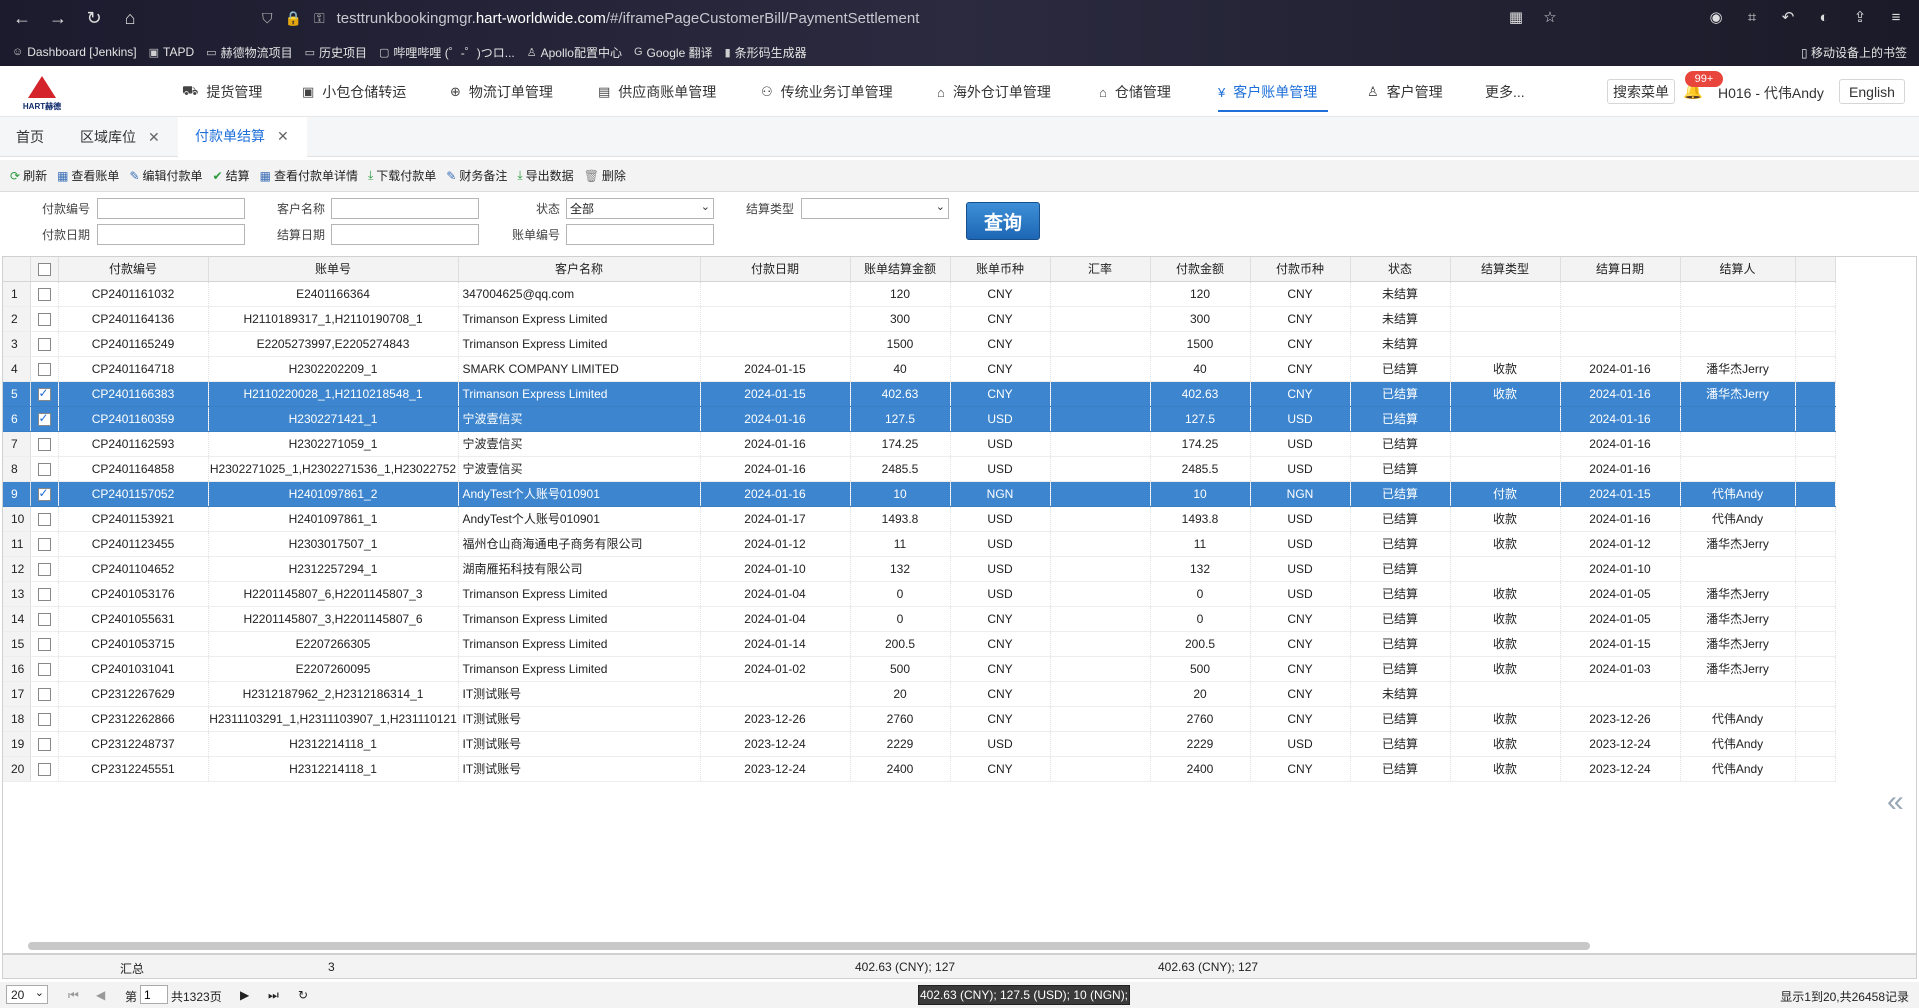 Image resolution: width=1919 pixels, height=1008 pixels. I want to click on next-page-icon: ▶, so click(244, 995).